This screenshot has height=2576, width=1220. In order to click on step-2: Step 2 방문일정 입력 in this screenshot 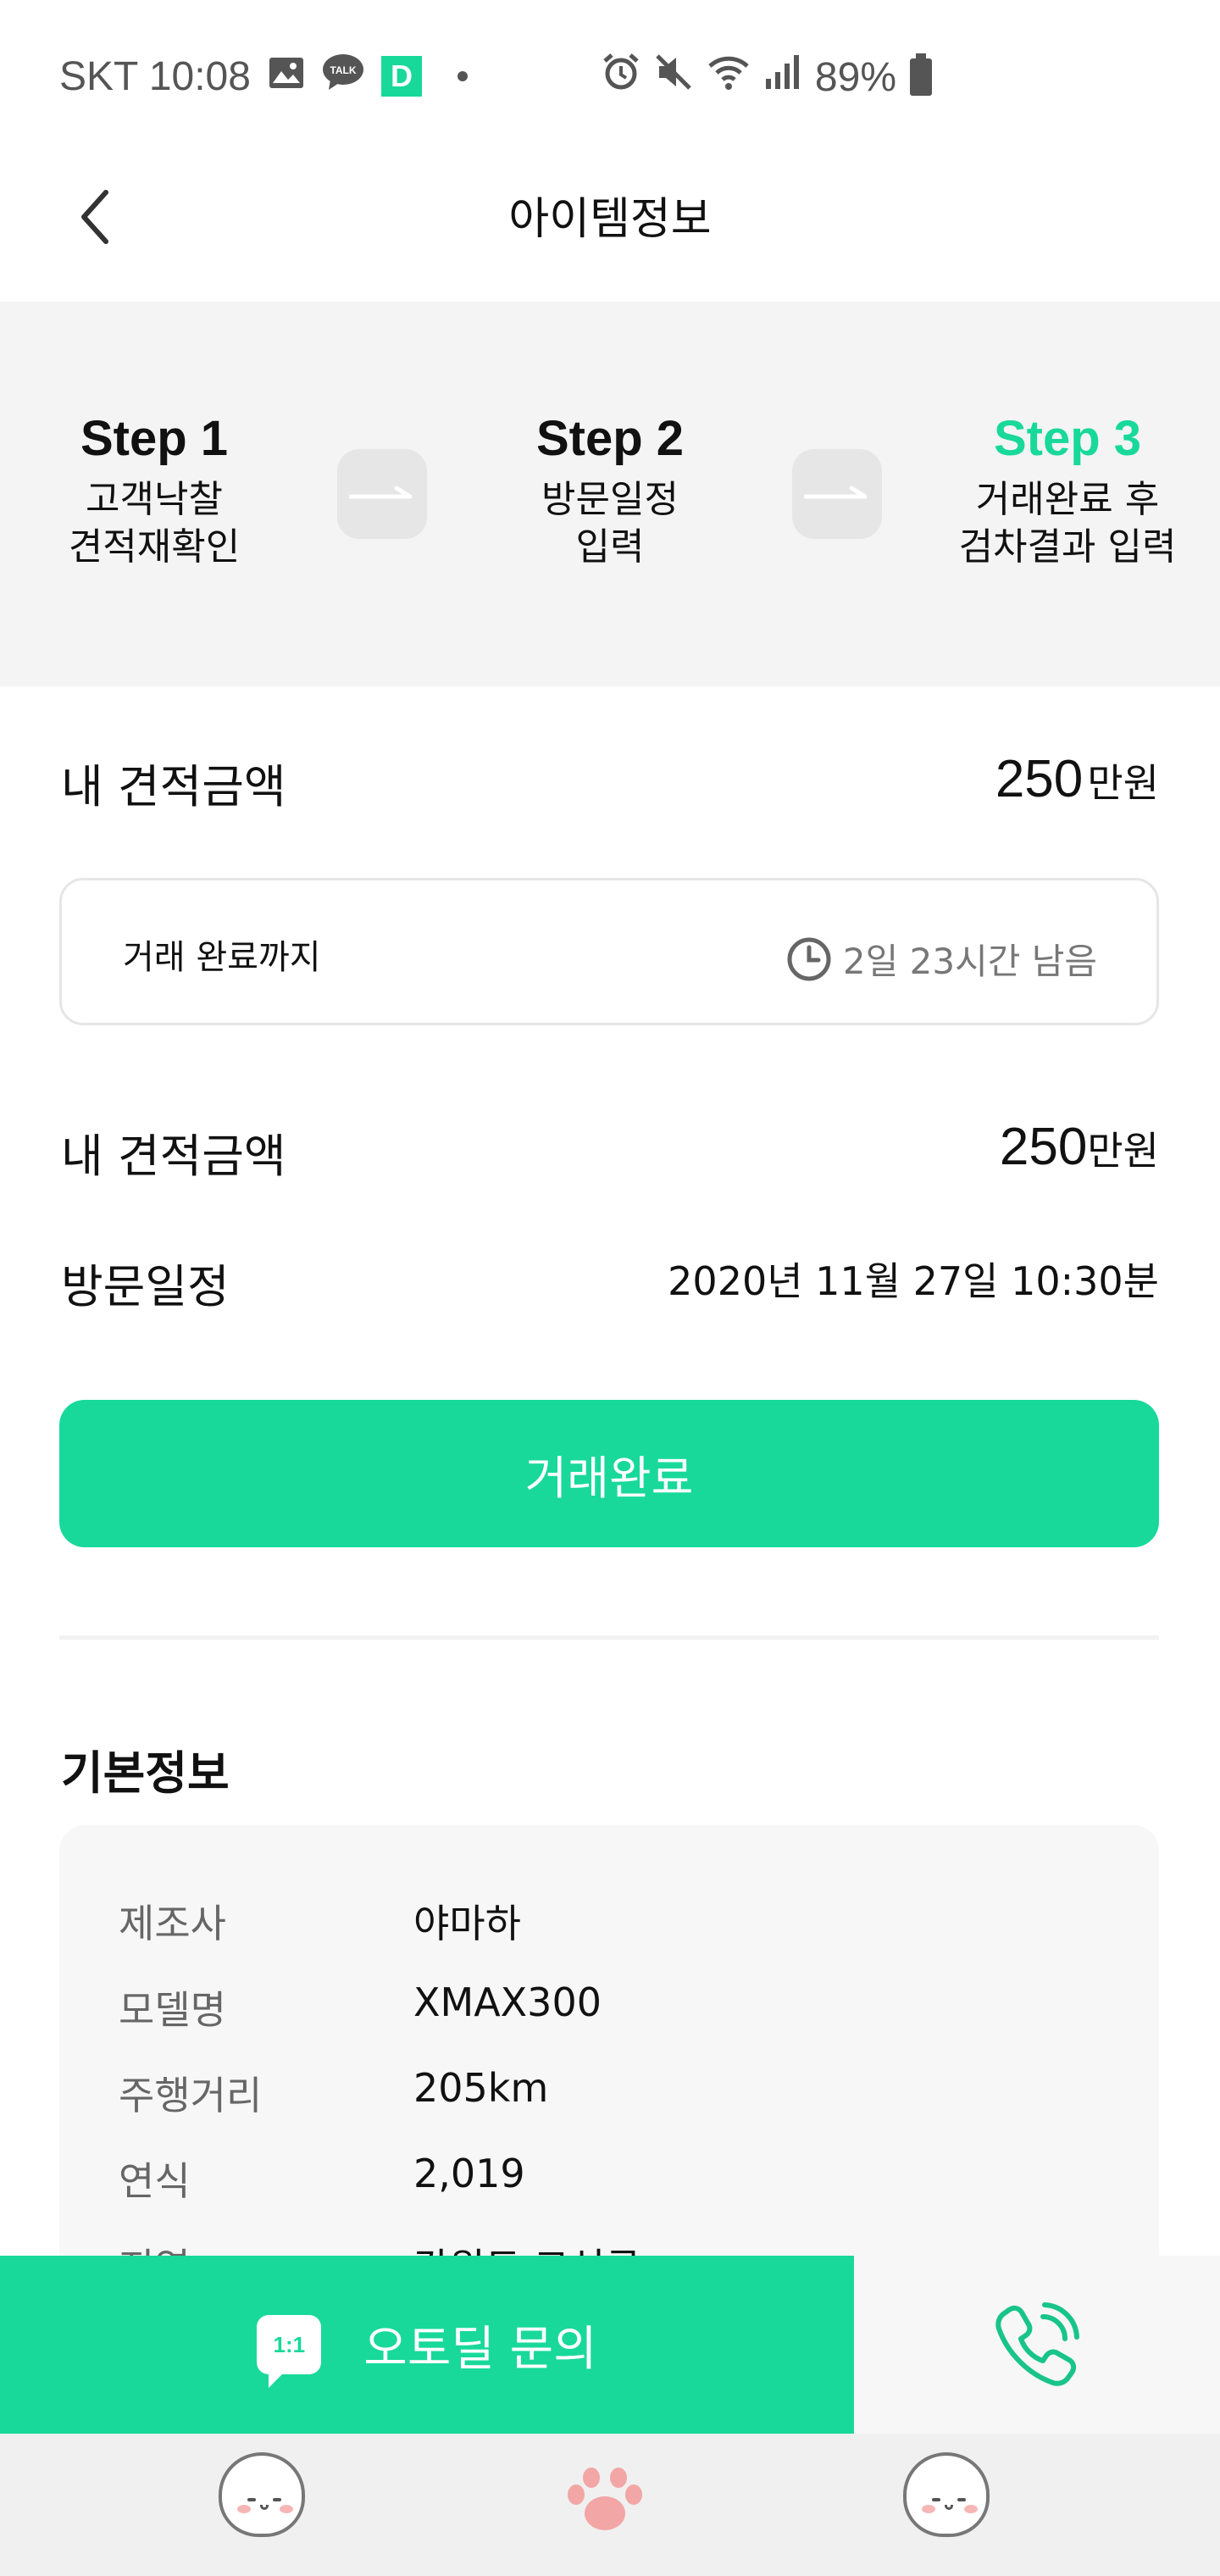, I will do `click(610, 491)`.